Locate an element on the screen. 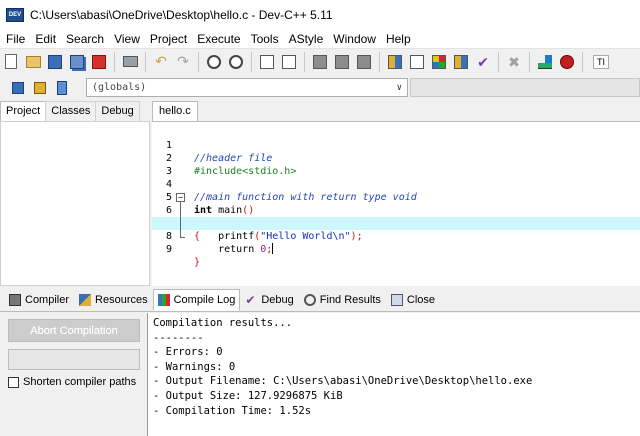 The height and width of the screenshot is (436, 640). syntax-check-button: ✔ is located at coordinates (483, 62).